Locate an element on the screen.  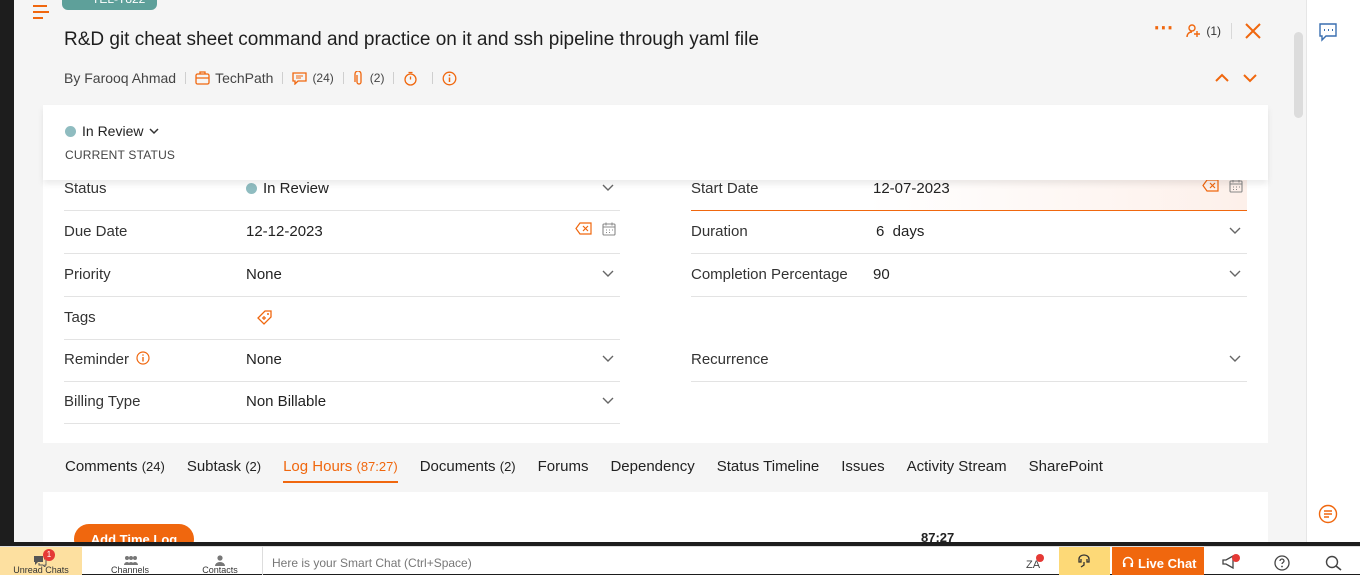
start-date-value: 12-07-2023 is located at coordinates (911, 188).